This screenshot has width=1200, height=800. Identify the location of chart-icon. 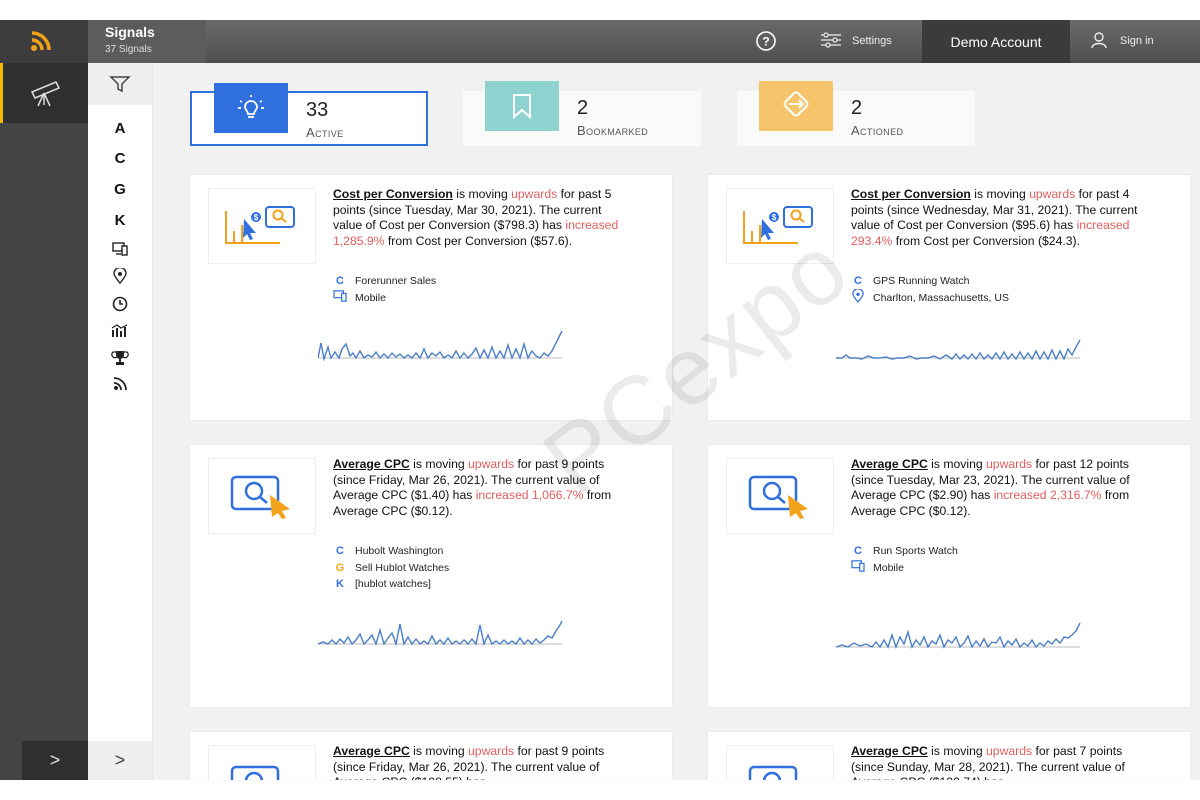
(120, 333).